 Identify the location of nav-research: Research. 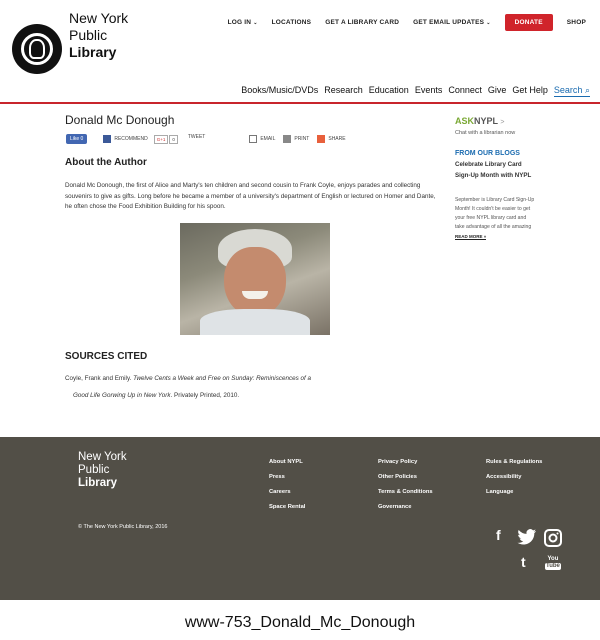
(343, 91).